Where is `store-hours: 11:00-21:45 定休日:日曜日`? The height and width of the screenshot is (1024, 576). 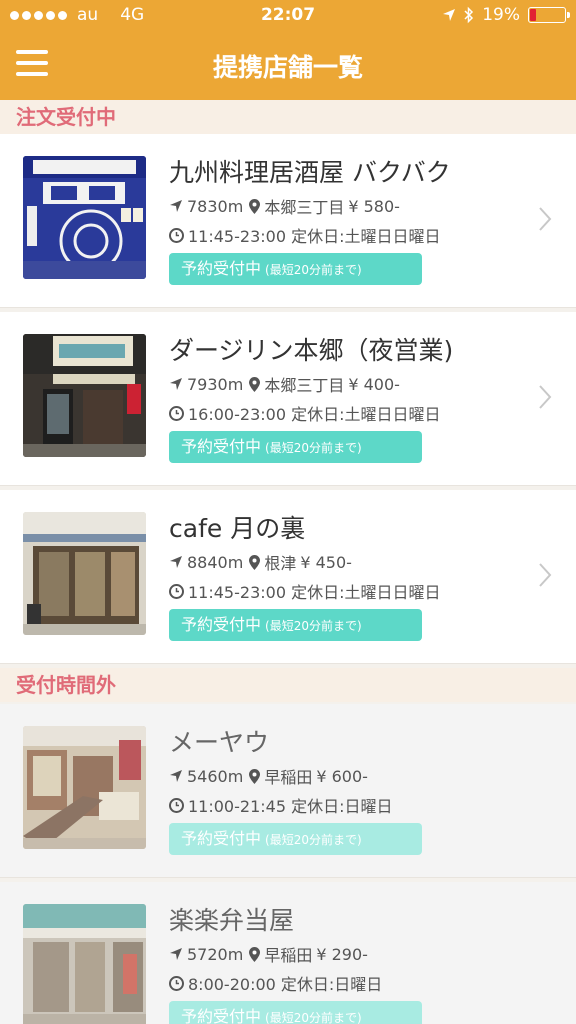
store-hours: 11:00-21:45 定休日:日曜日 is located at coordinates (290, 806).